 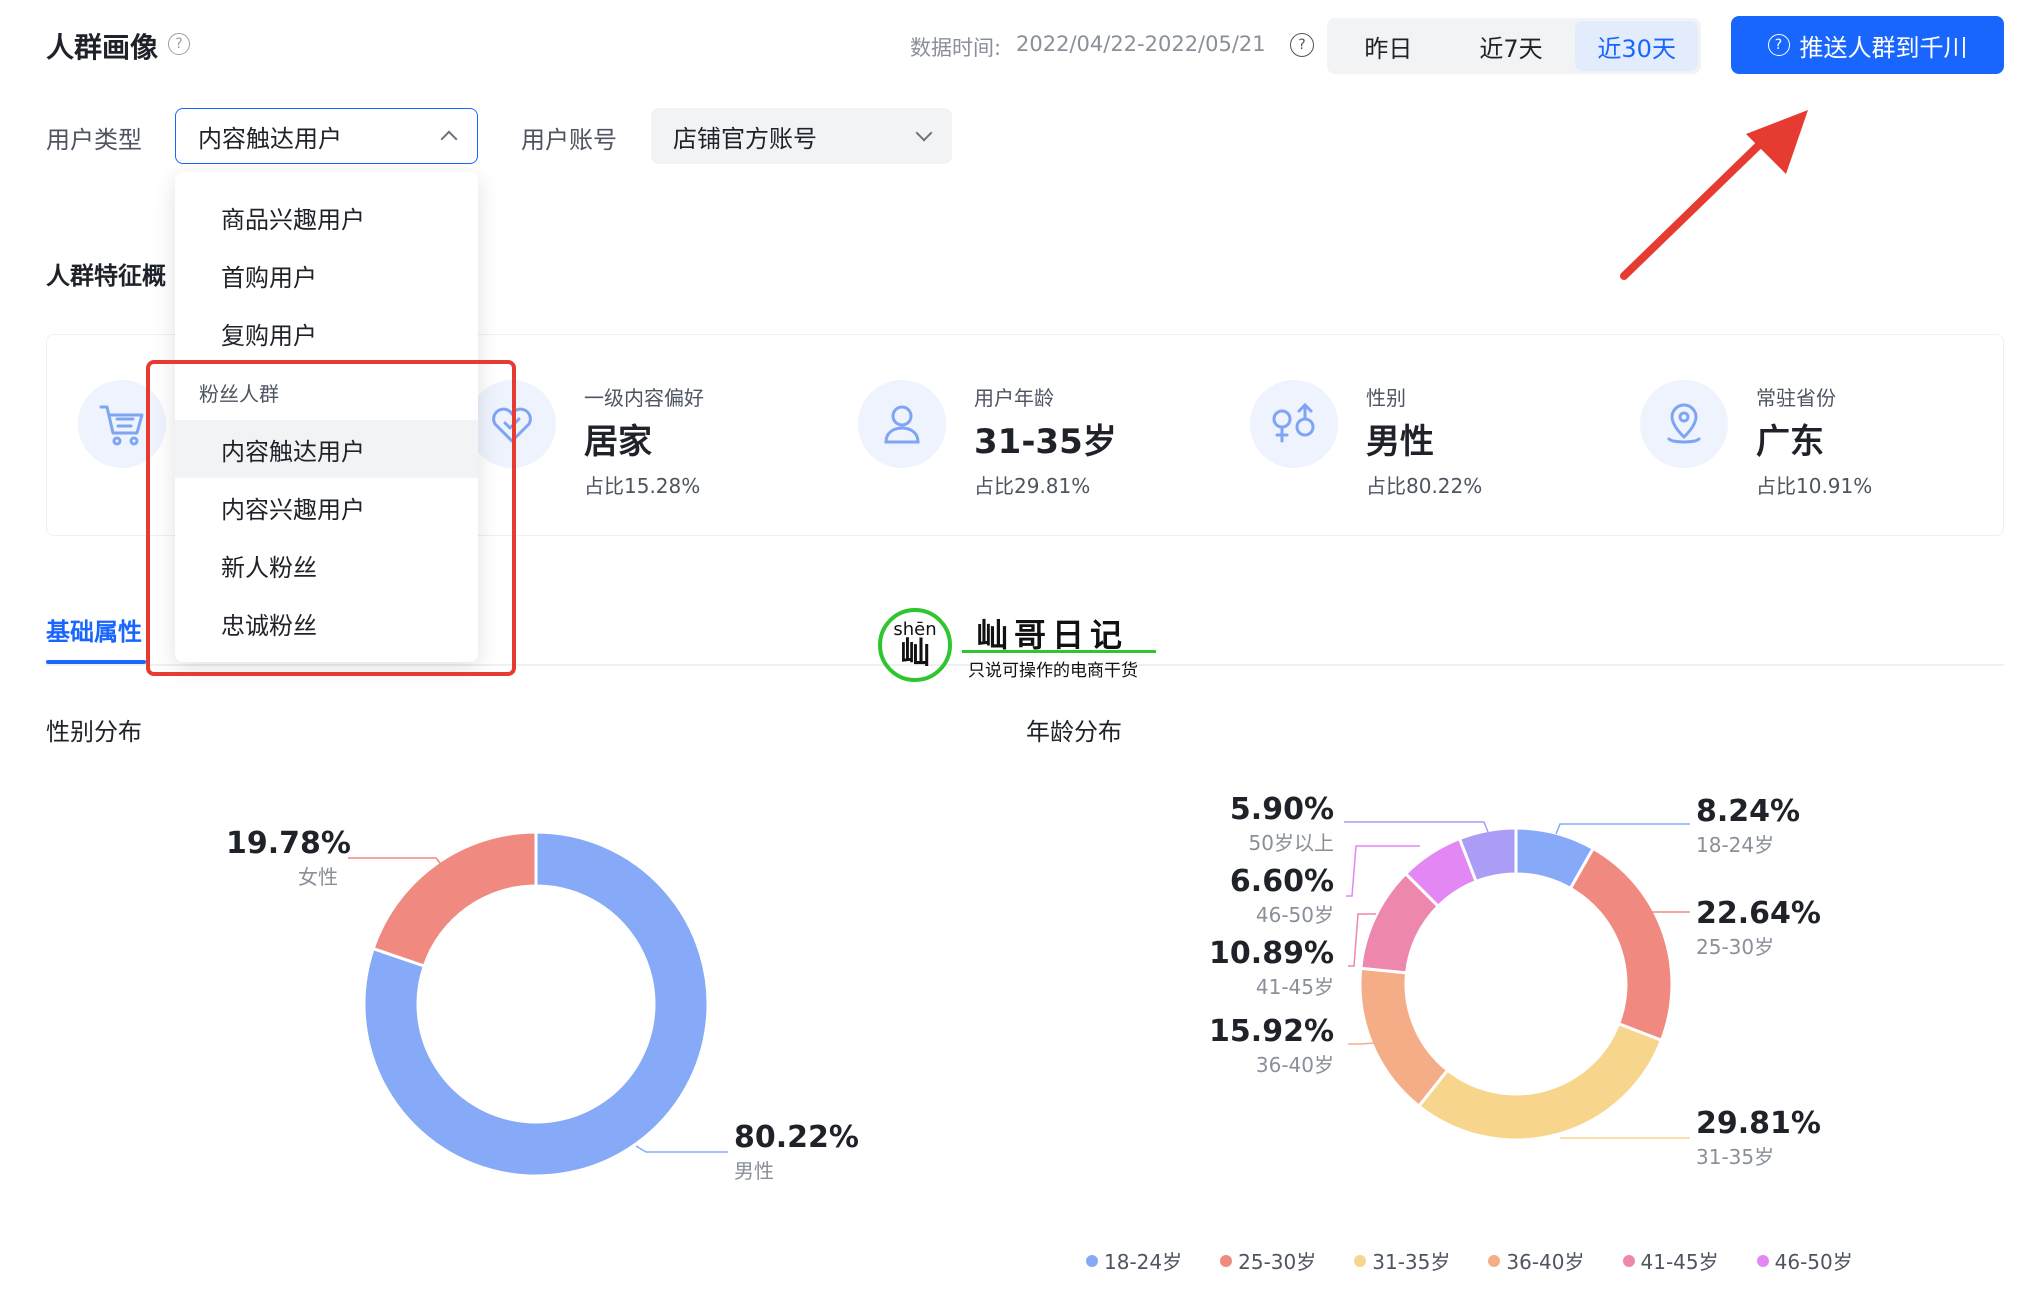 I want to click on push-to-qianchuan-button: ? 推送人群到千川, so click(x=1867, y=45).